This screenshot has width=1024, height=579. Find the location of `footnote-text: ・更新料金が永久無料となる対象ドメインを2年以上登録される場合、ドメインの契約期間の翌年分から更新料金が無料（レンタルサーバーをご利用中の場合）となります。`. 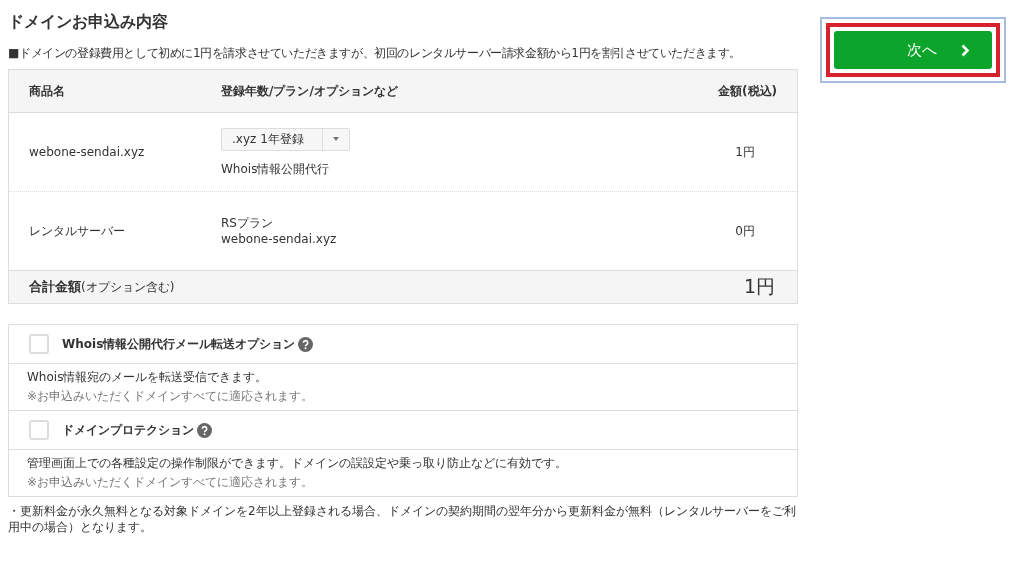

footnote-text: ・更新料金が永久無料となる対象ドメインを2年以上登録される場合、ドメインの契約期間の翌年分から更新料金が無料（レンタルサーバーをご利用中の場合）となります。 is located at coordinates (402, 519).